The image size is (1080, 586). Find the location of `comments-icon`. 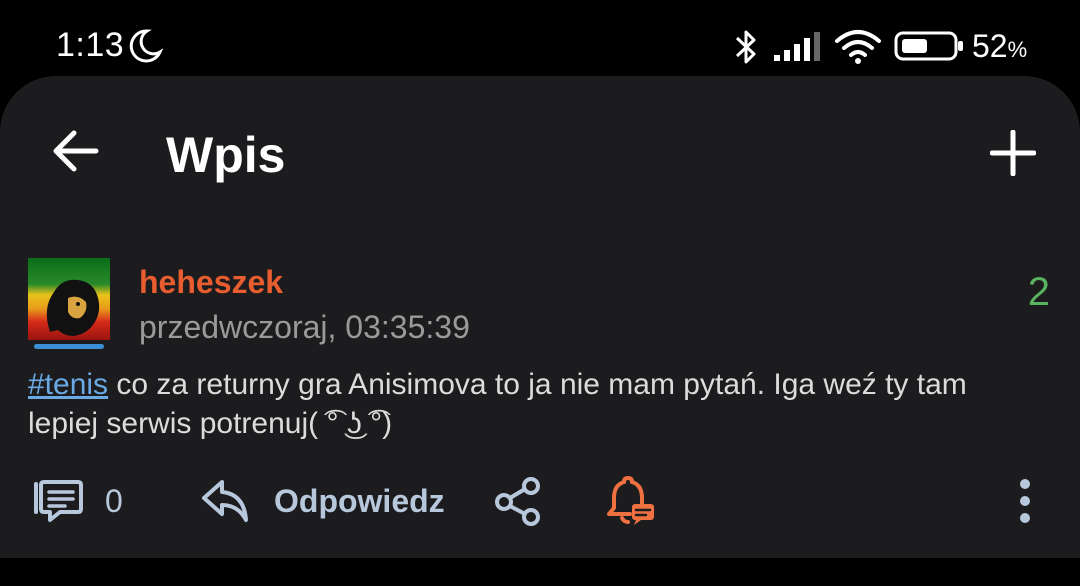

comments-icon is located at coordinates (57, 503).